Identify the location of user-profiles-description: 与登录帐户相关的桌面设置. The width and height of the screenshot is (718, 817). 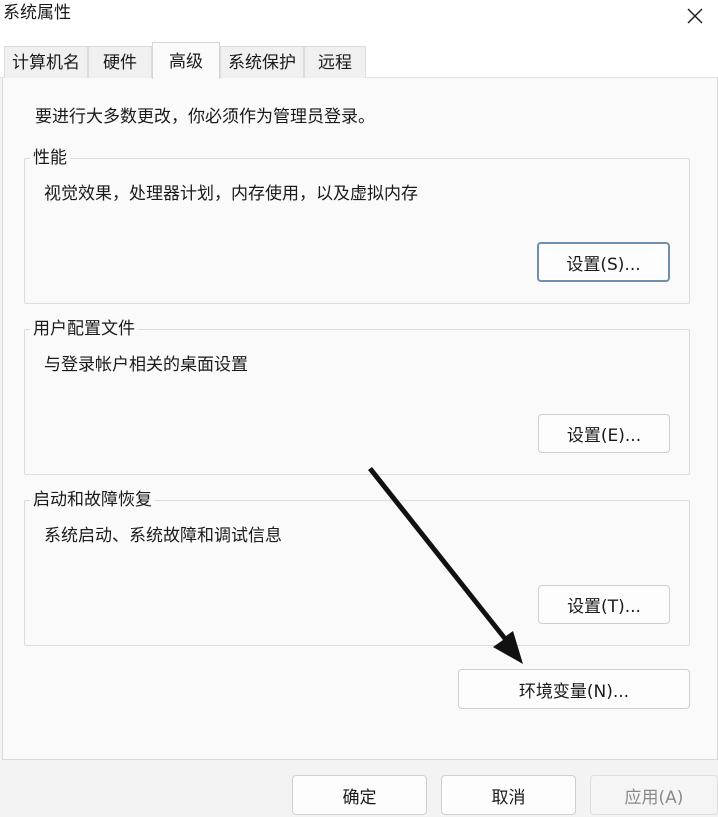
(146, 365).